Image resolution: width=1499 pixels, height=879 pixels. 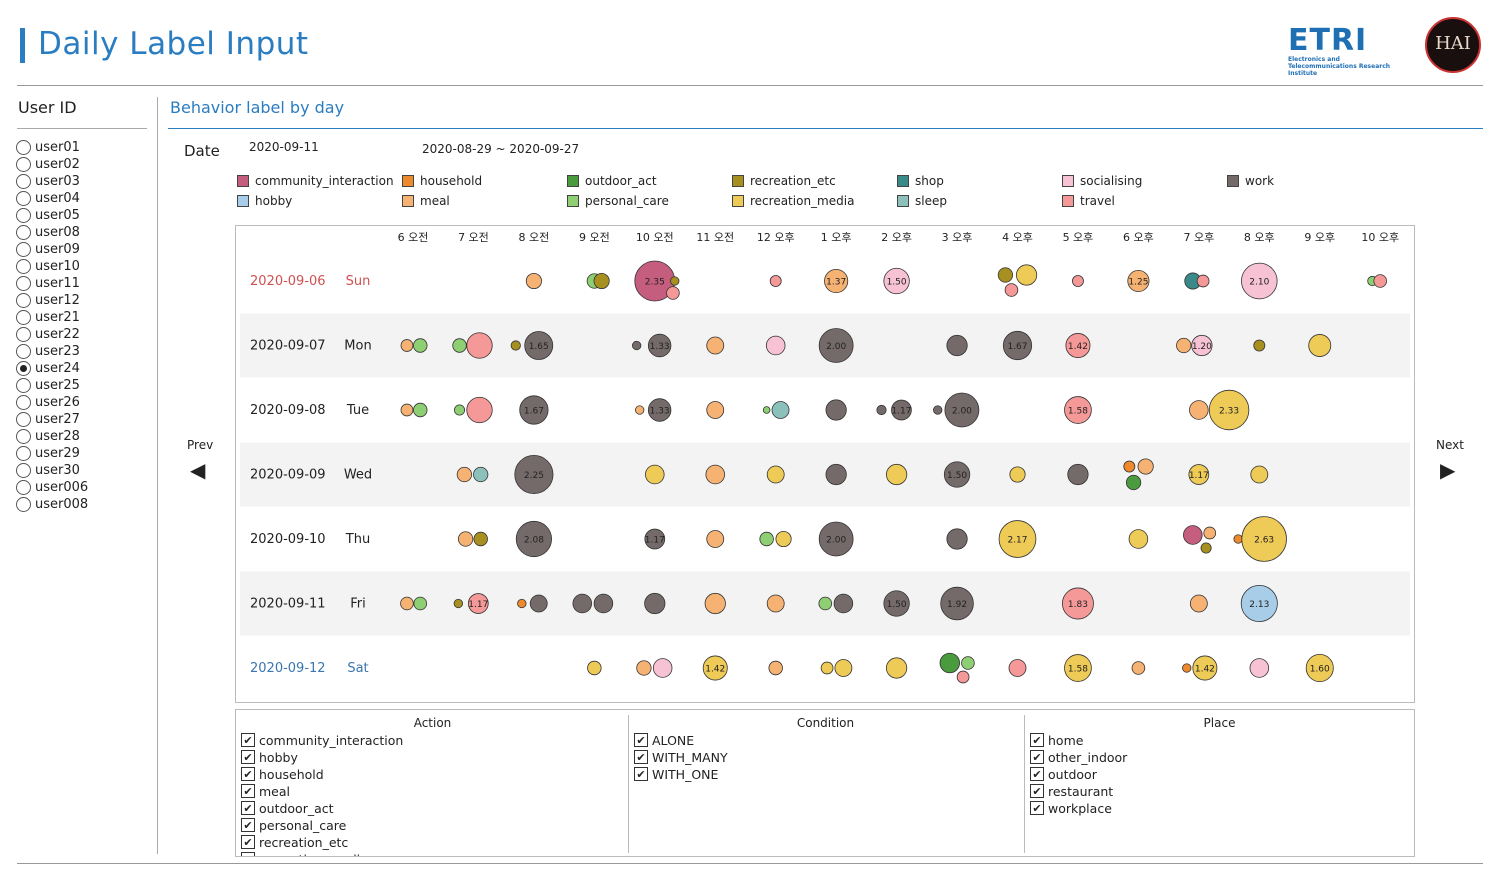 What do you see at coordinates (274, 201) in the screenshot?
I see `legend-label: hobby` at bounding box center [274, 201].